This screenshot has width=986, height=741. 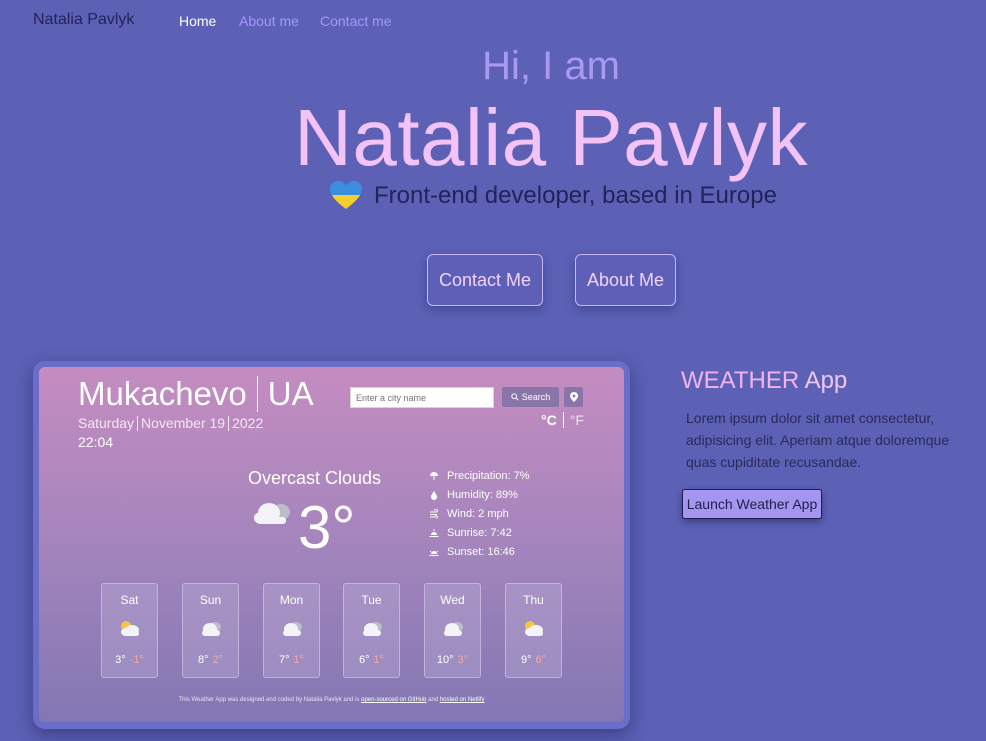 I want to click on current-location-button, so click(x=573, y=397).